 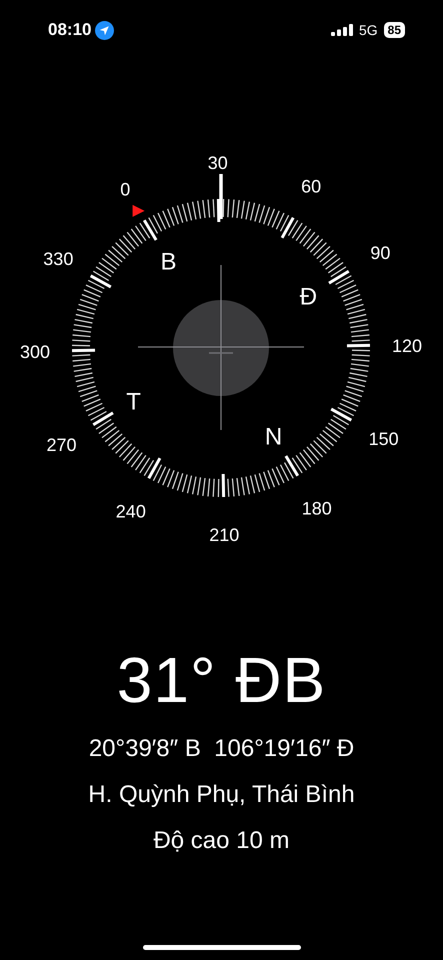 What do you see at coordinates (168, 262) in the screenshot?
I see `cardinal-label: B` at bounding box center [168, 262].